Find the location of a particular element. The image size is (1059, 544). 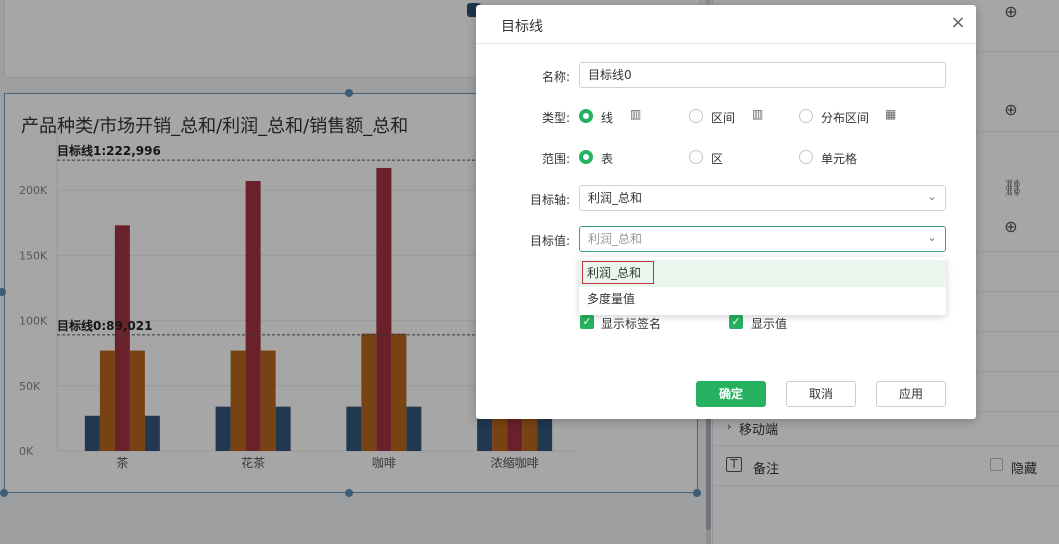

line-chart-icon: ▥ is located at coordinates (636, 114).